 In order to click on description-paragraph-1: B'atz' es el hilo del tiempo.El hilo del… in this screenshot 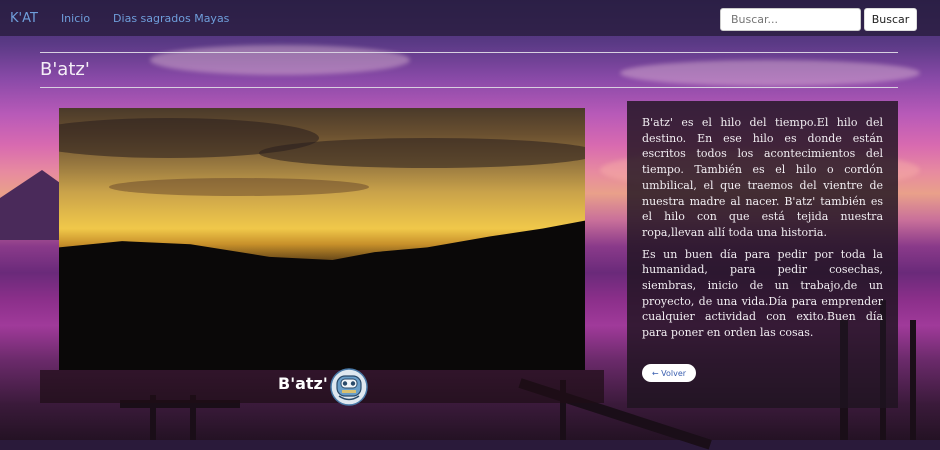, I will do `click(762, 177)`.